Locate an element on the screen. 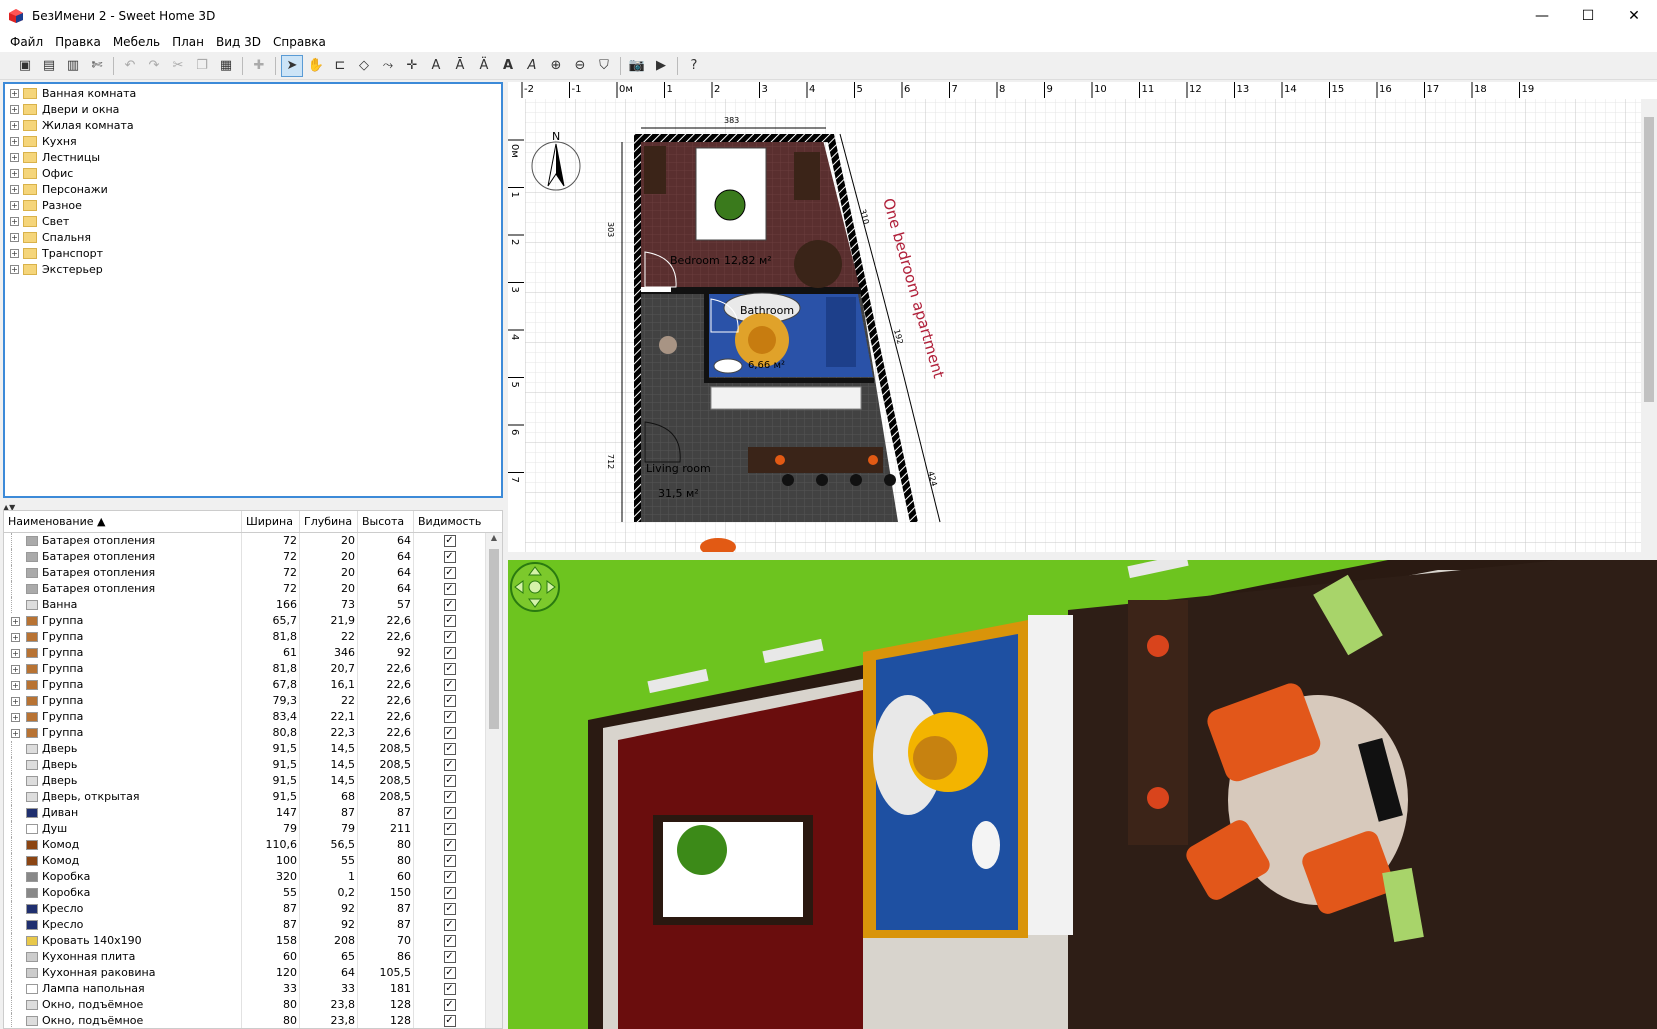  furniture-row: Комод 100 55 80 ✓ is located at coordinates (253, 861).